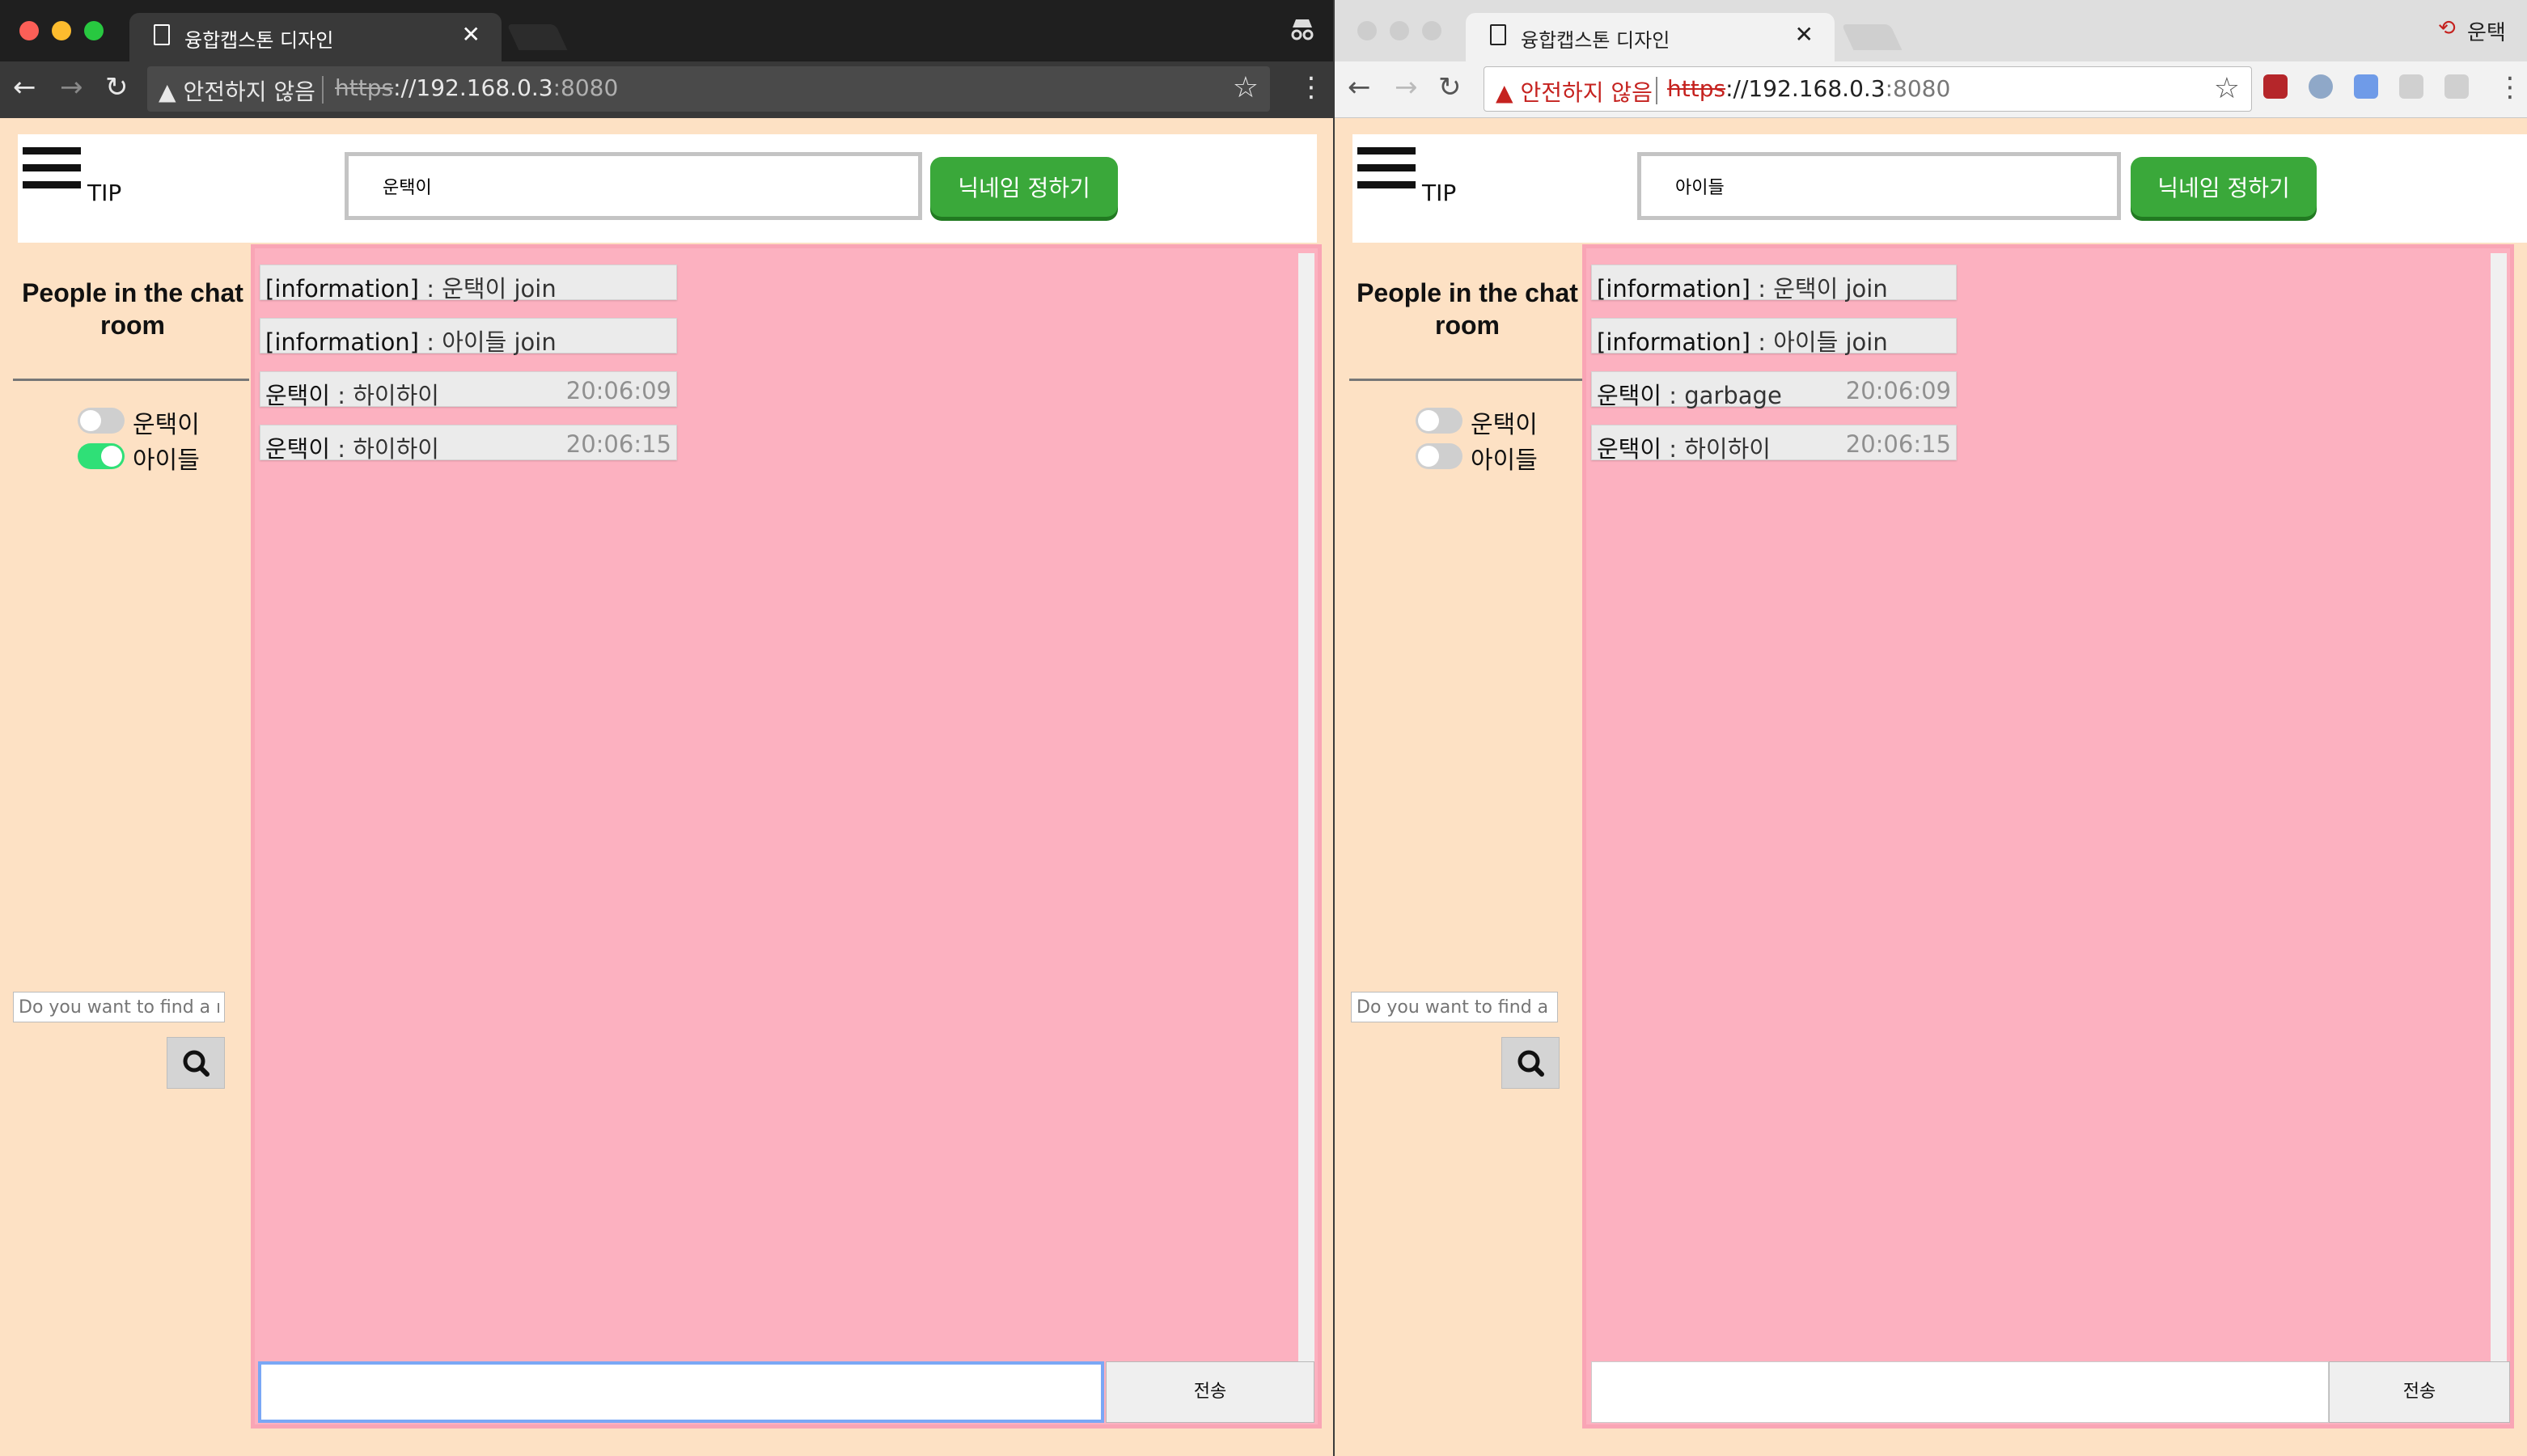 Image resolution: width=2527 pixels, height=1456 pixels. I want to click on profile-label: 운택, so click(2486, 31).